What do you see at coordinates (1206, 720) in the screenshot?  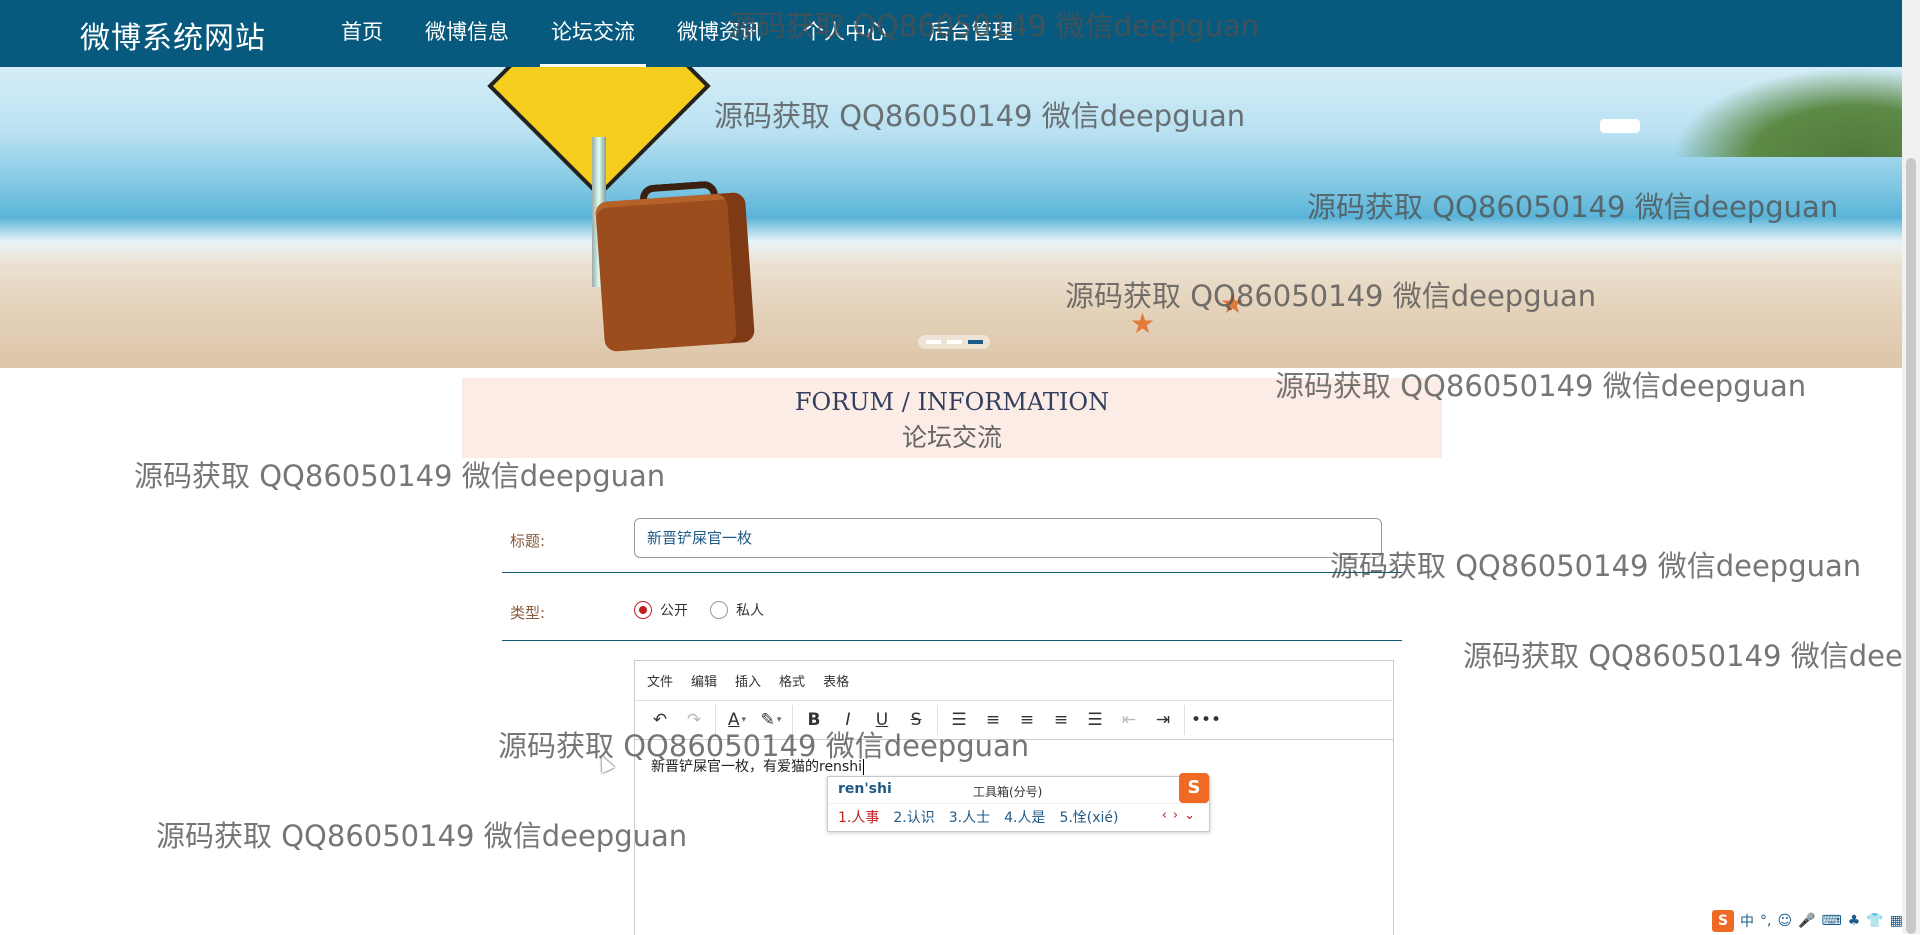 I see `more-icon: •••` at bounding box center [1206, 720].